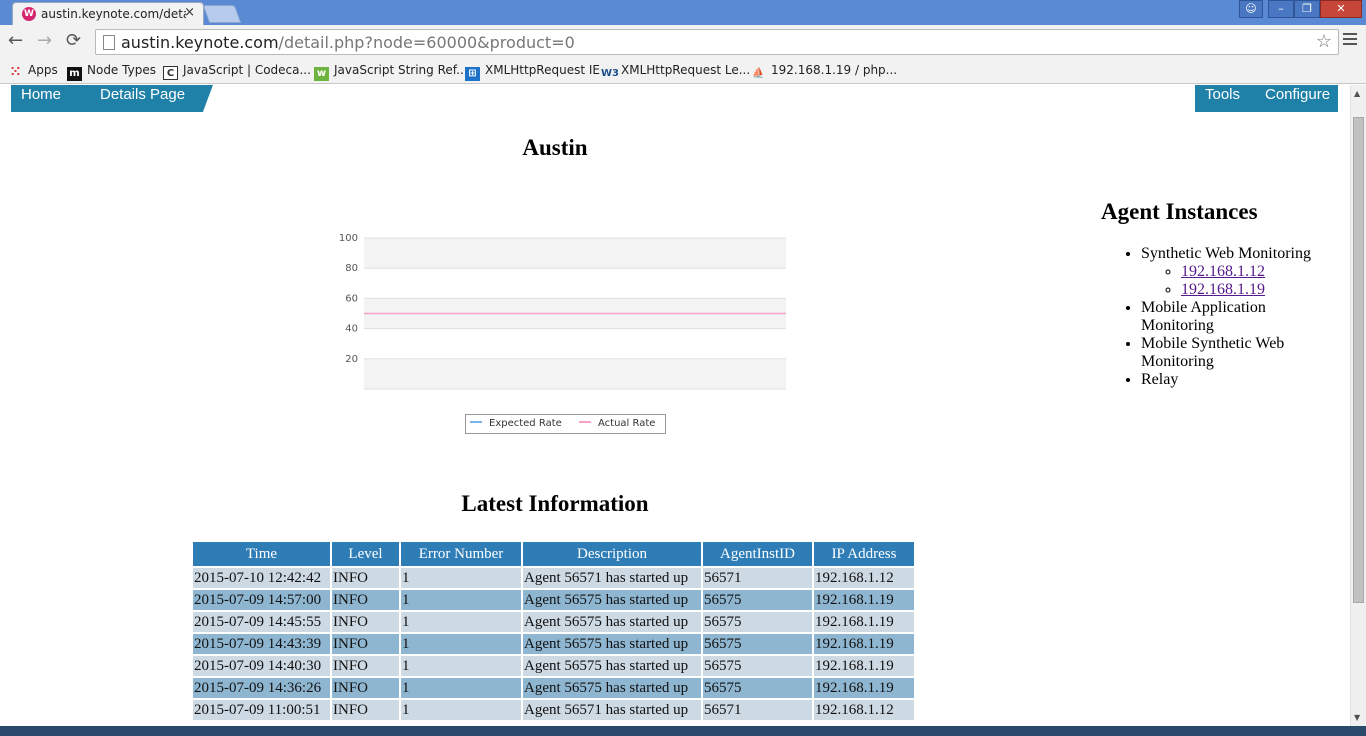 This screenshot has height=736, width=1366. I want to click on reload-icon: ⟳, so click(73, 41).